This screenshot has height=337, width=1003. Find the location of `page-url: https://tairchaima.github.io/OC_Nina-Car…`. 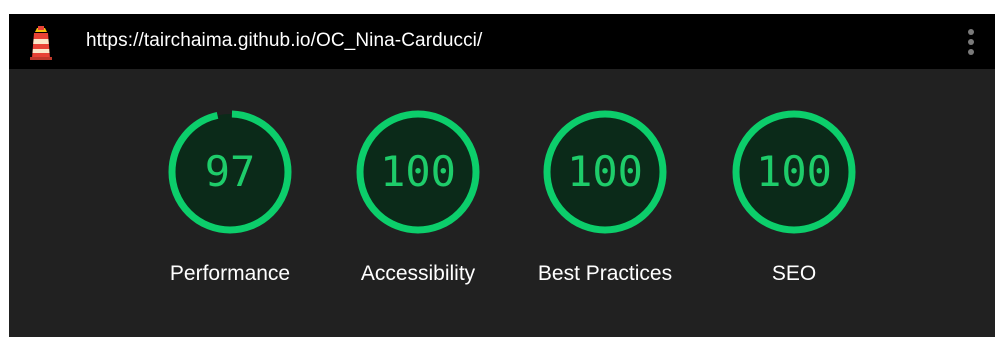

page-url: https://tairchaima.github.io/OC_Nina-Car… is located at coordinates (284, 41).